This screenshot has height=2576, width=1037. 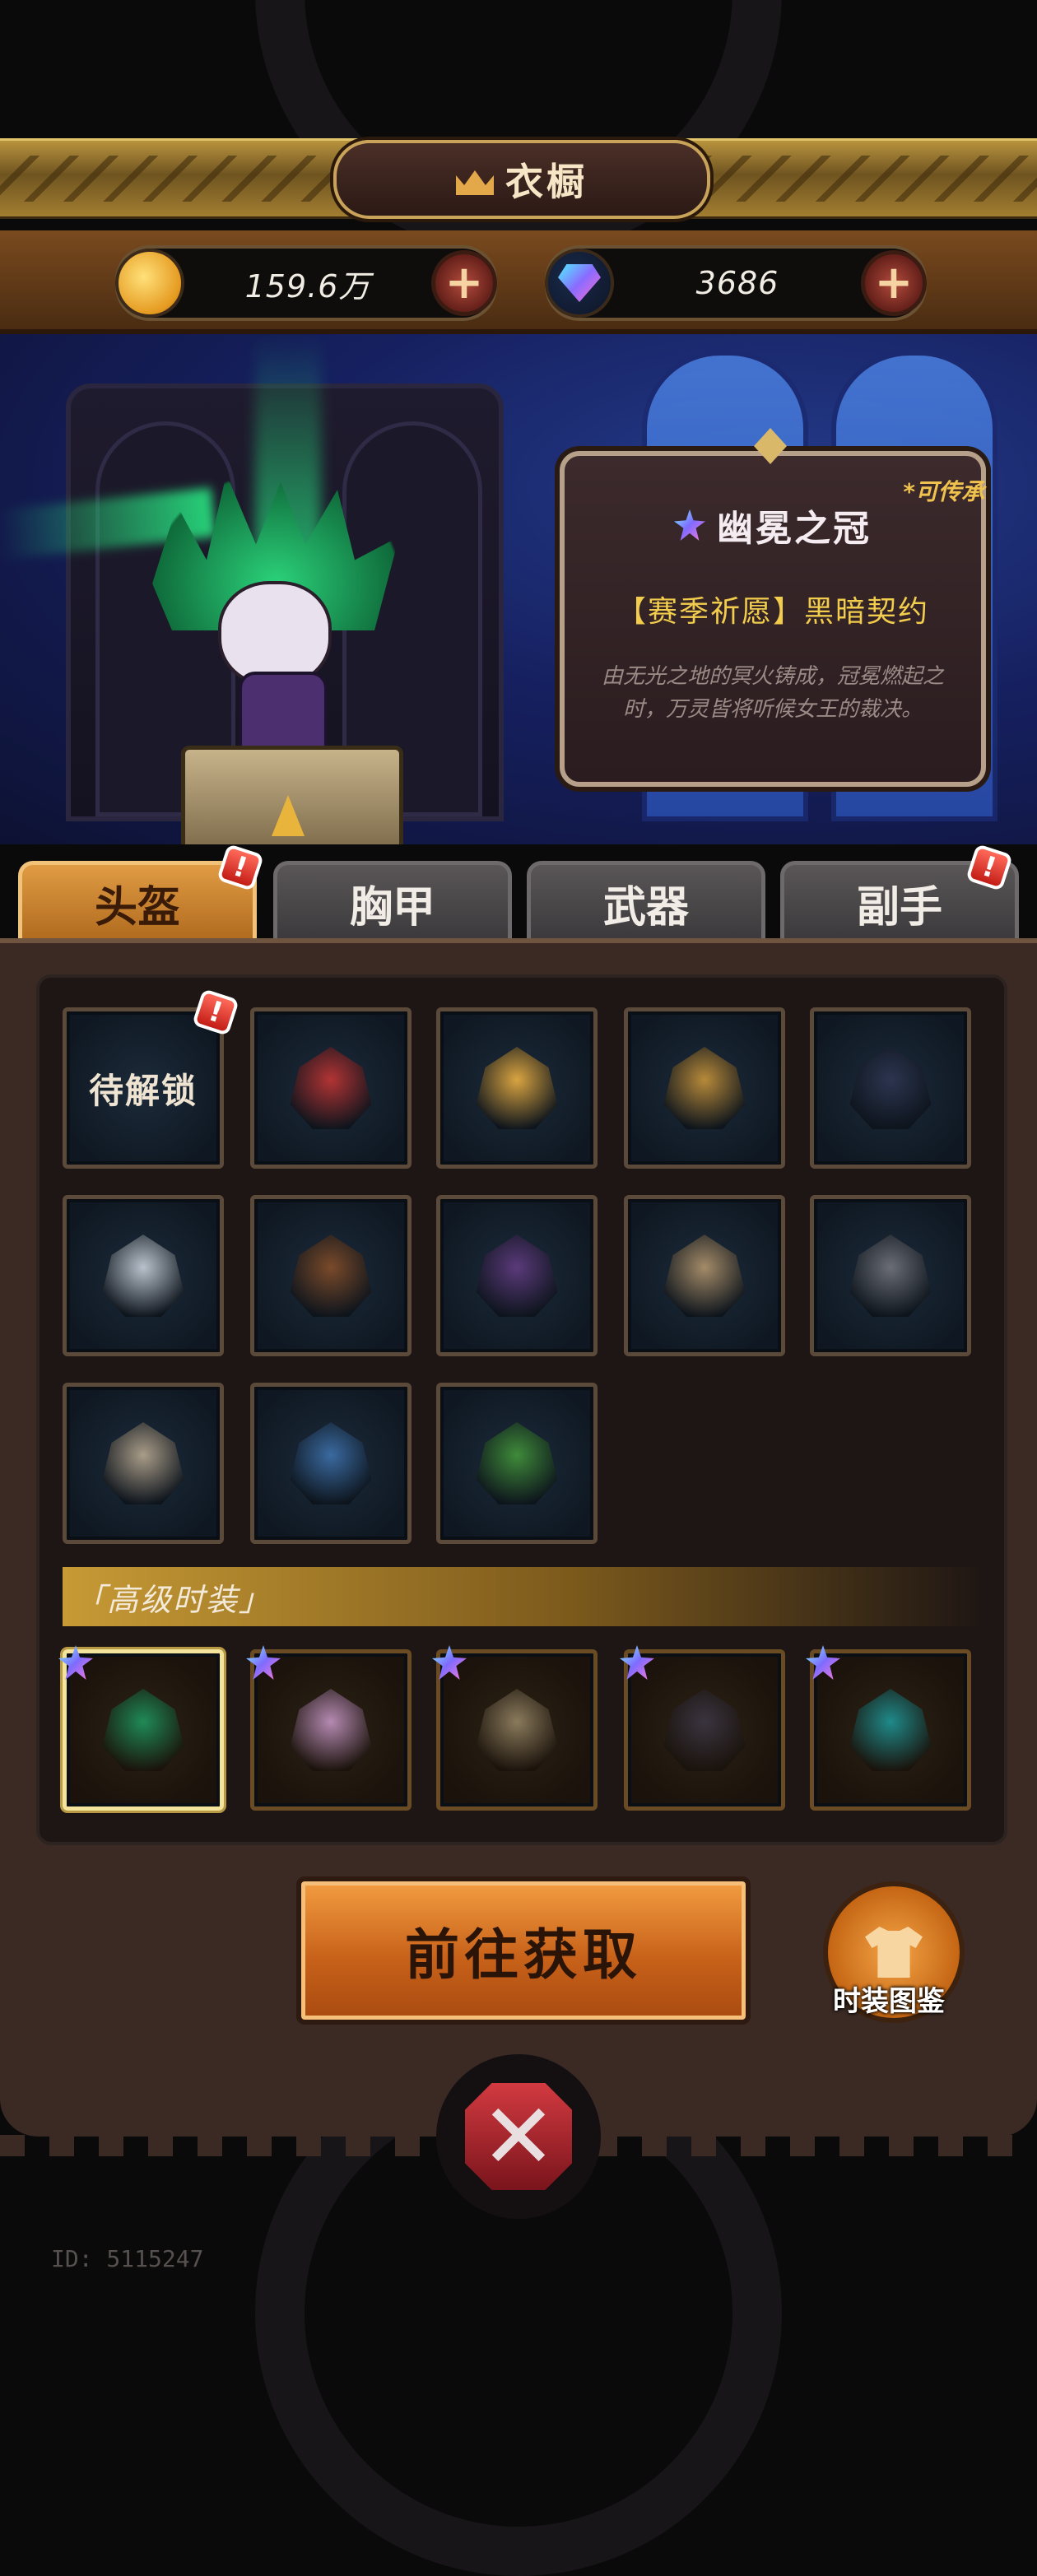 I want to click on character-face, so click(x=275, y=633).